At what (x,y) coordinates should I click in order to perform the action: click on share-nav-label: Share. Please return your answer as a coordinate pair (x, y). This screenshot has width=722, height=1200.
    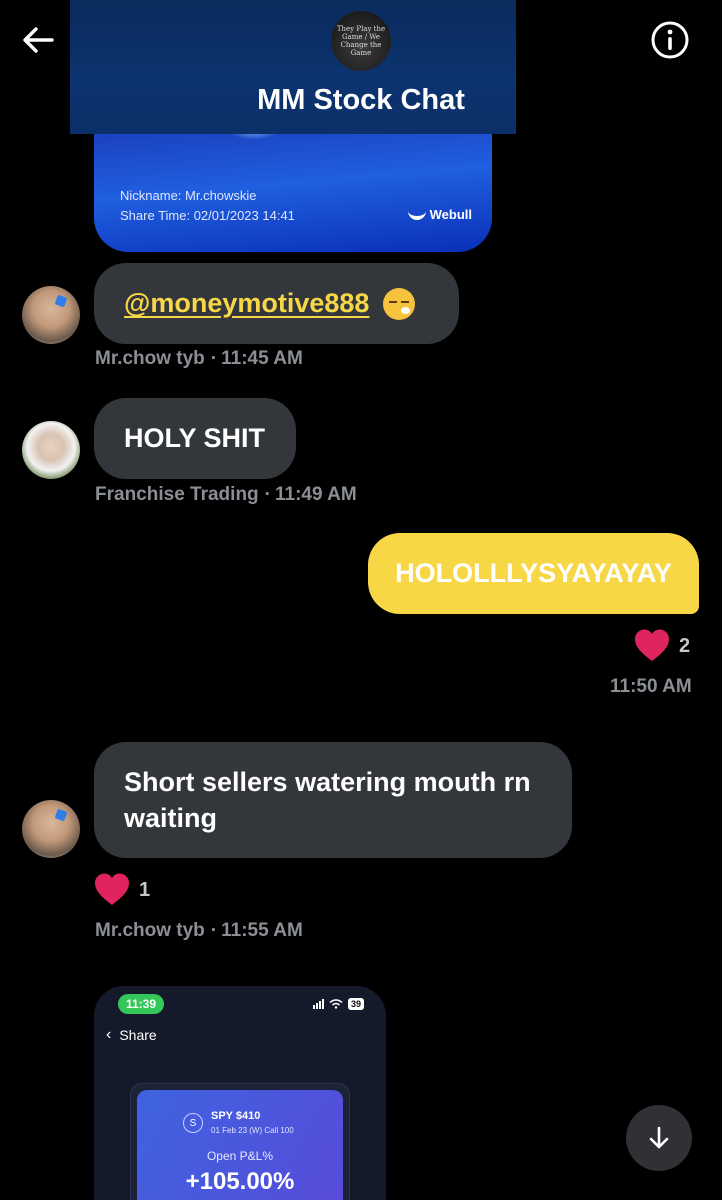
    Looking at the image, I should click on (138, 1035).